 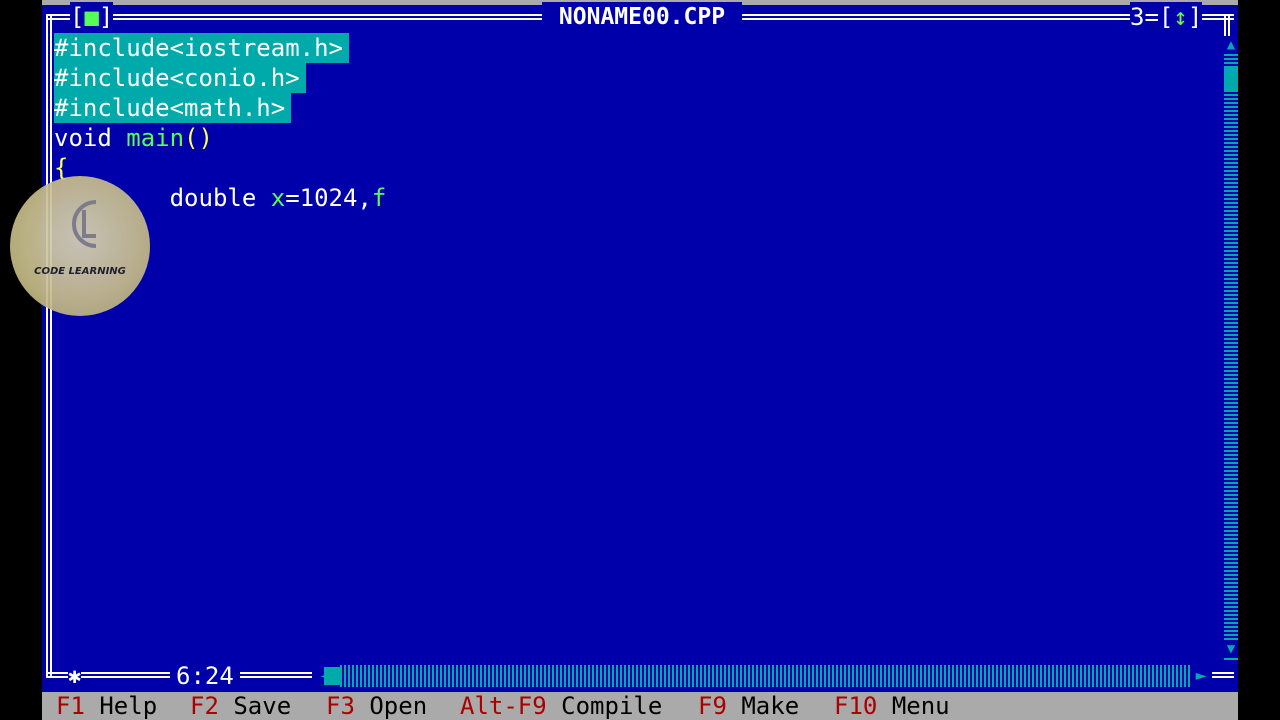 I want to click on horizontal-scroll-thumb, so click(x=333, y=676).